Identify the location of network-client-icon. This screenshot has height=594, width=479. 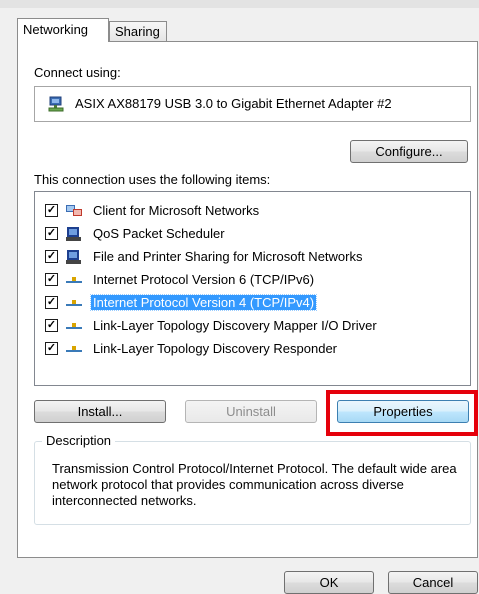
(74, 210).